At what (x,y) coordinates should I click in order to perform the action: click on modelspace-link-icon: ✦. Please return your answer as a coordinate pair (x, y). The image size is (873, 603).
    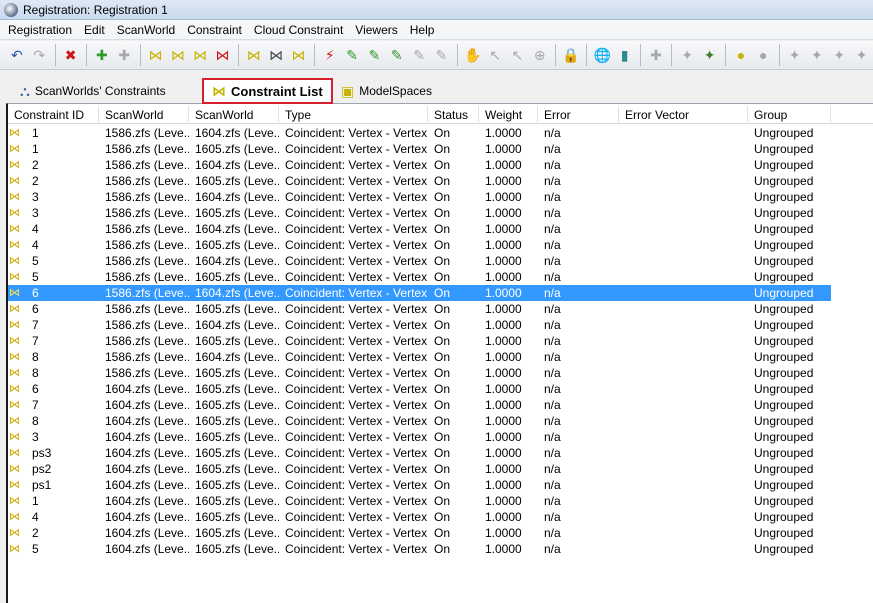
    Looking at the image, I should click on (710, 55).